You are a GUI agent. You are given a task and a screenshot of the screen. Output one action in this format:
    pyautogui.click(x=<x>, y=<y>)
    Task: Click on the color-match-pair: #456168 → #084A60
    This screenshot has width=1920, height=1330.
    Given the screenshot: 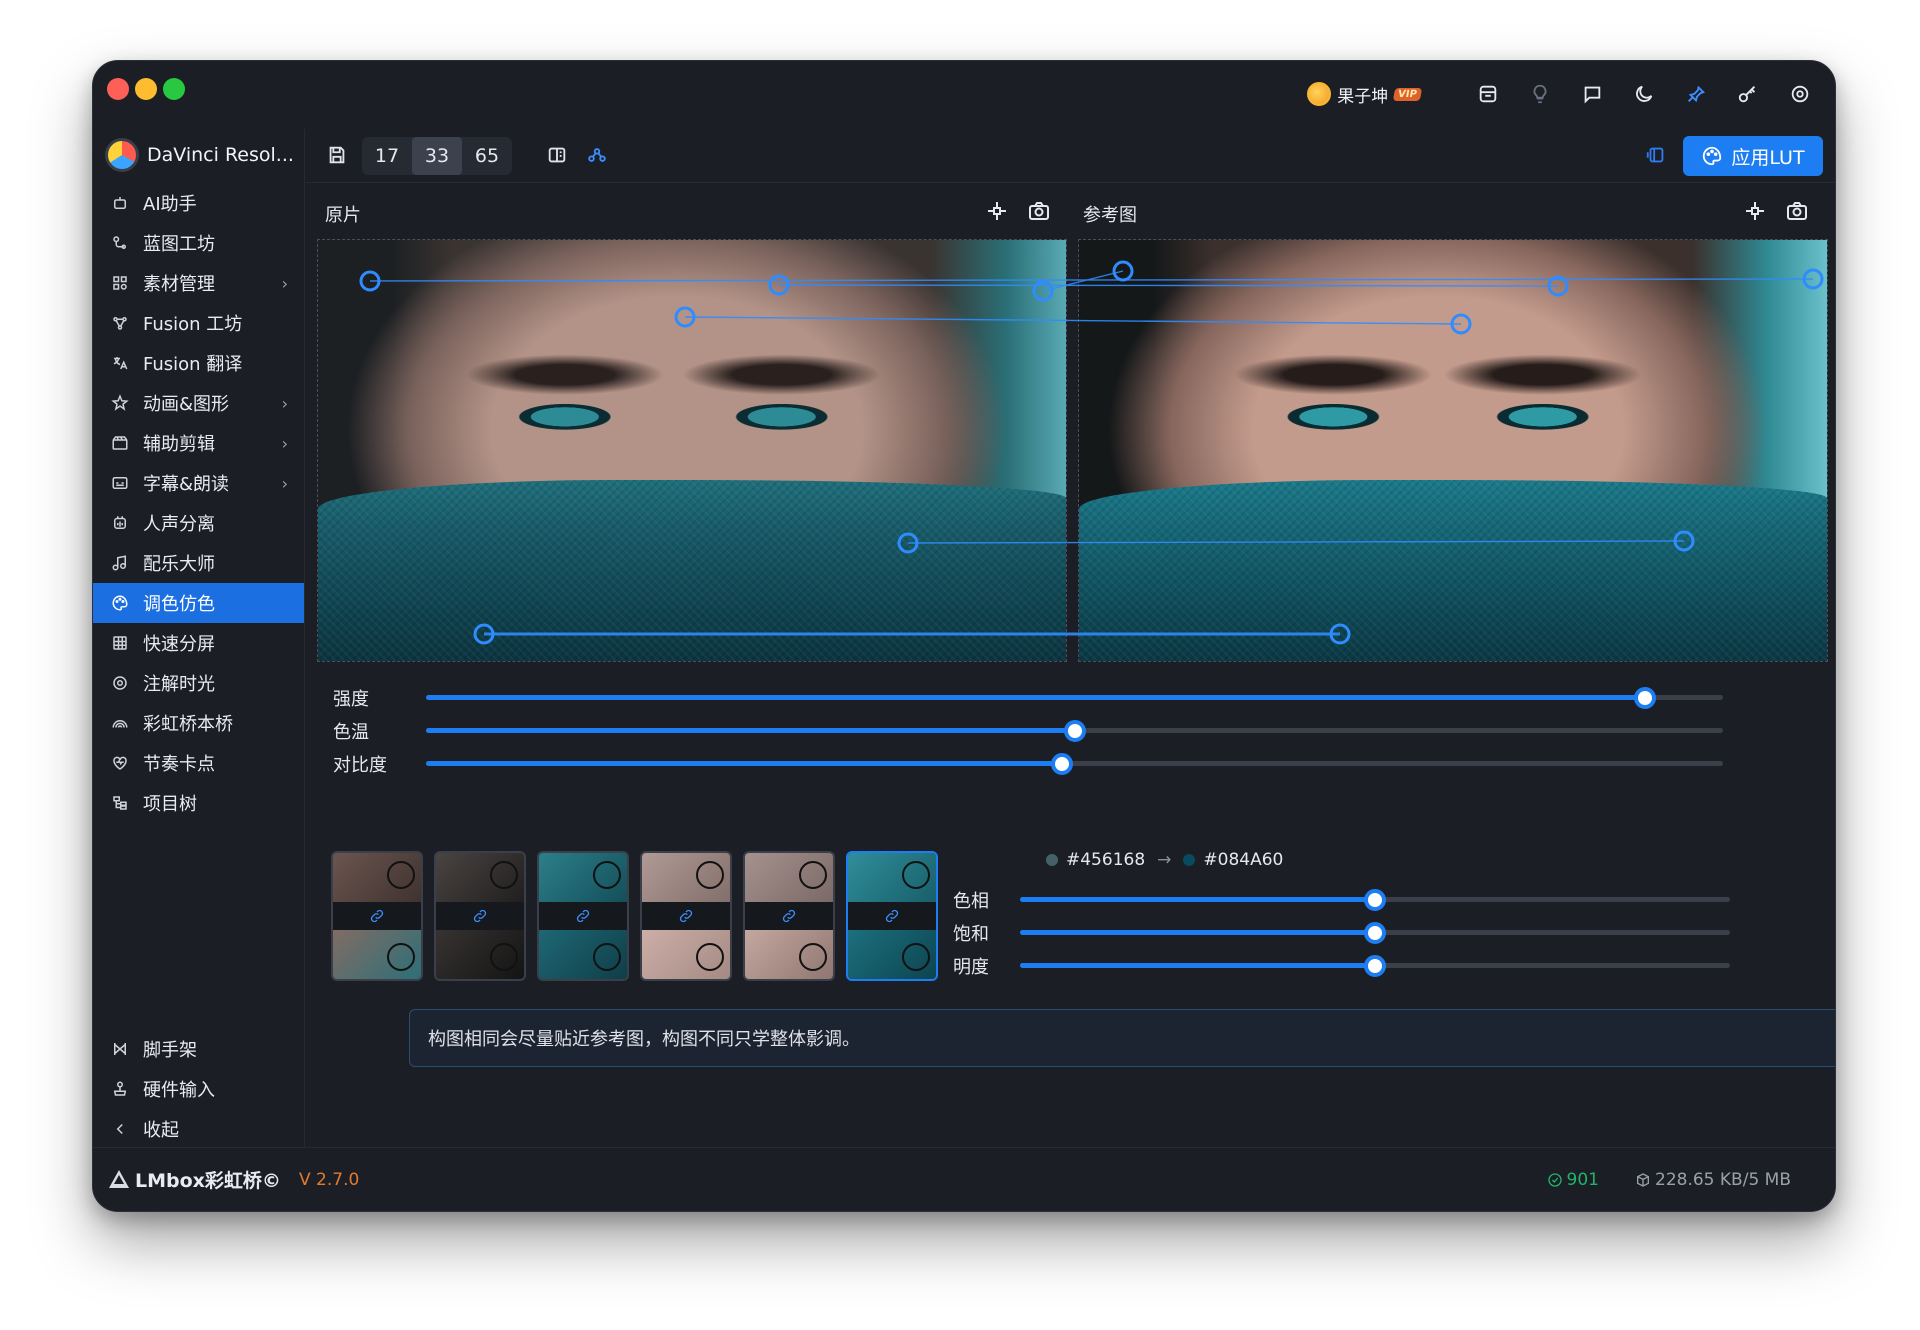 What is the action you would take?
    pyautogui.click(x=1164, y=860)
    